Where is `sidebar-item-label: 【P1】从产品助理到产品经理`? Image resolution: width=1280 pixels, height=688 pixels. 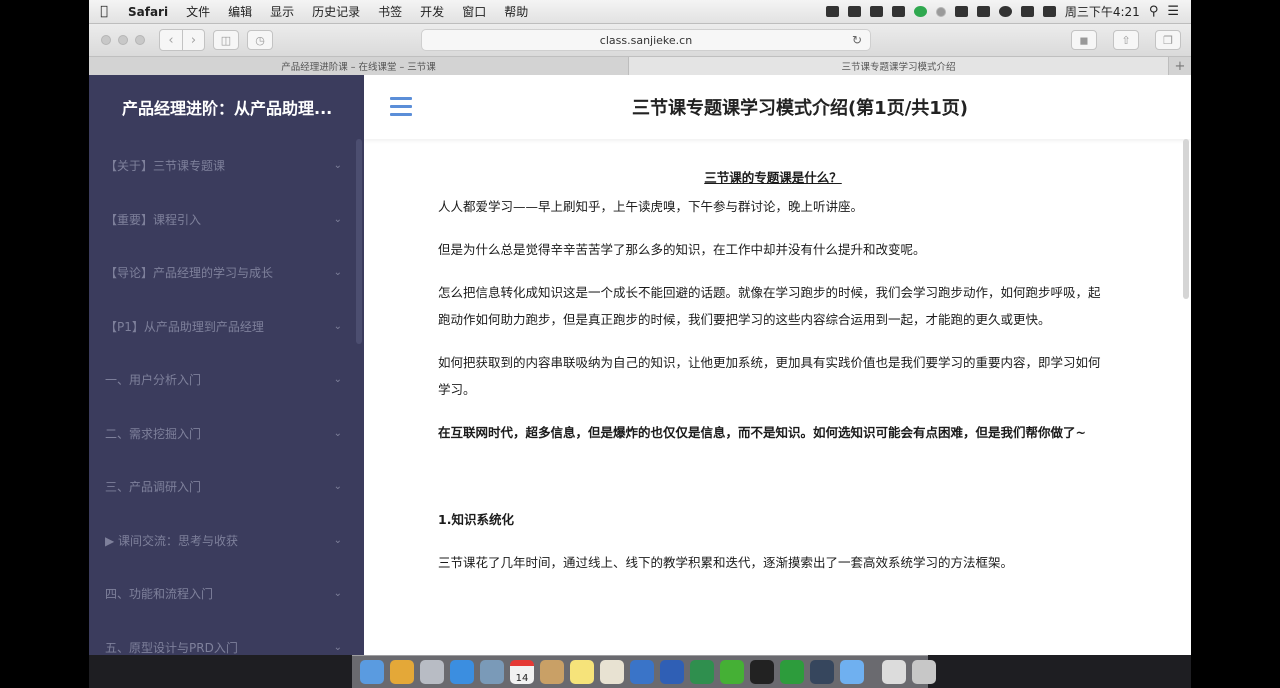 sidebar-item-label: 【P1】从产品助理到产品经理 is located at coordinates (184, 326).